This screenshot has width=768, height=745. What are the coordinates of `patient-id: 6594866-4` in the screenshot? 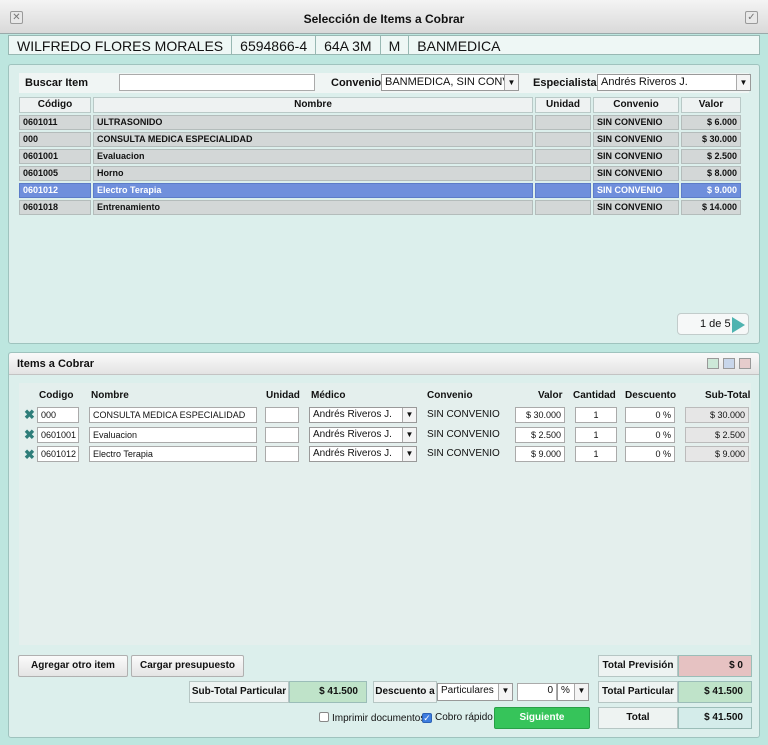 It's located at (274, 45).